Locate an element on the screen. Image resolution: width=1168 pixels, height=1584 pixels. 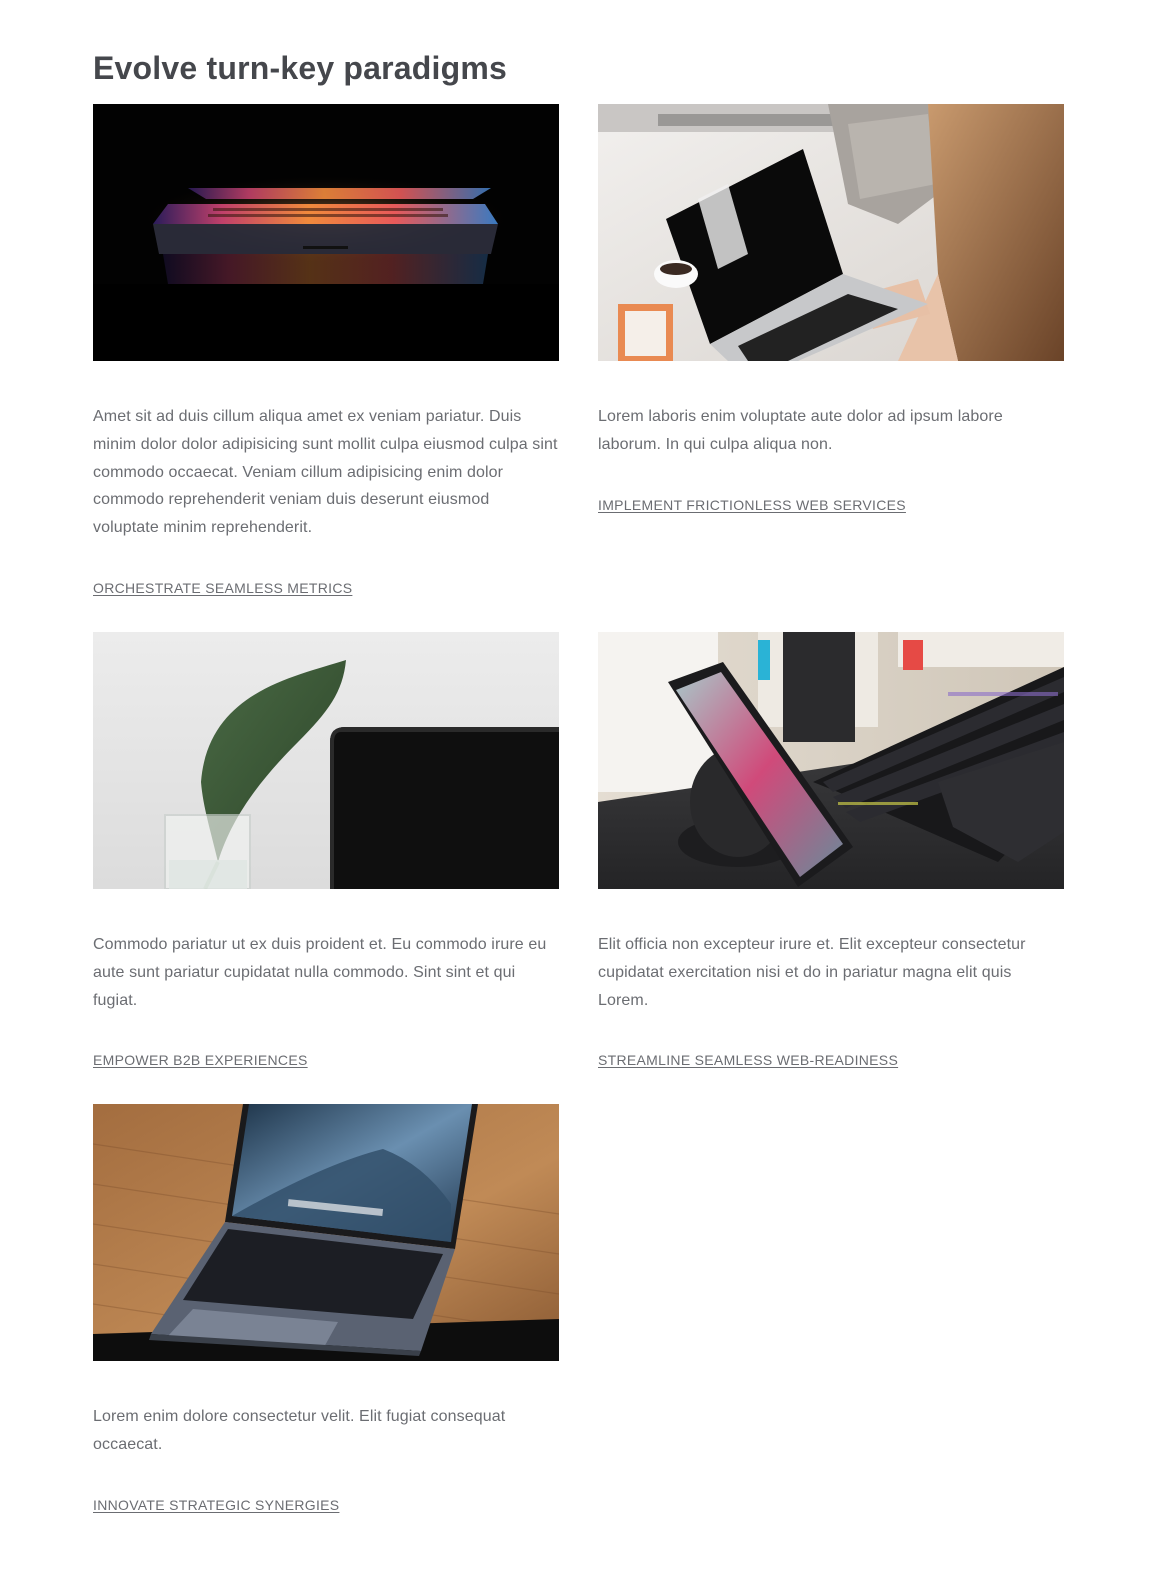
laptop-glowing-keyboard-image is located at coordinates (326, 232).